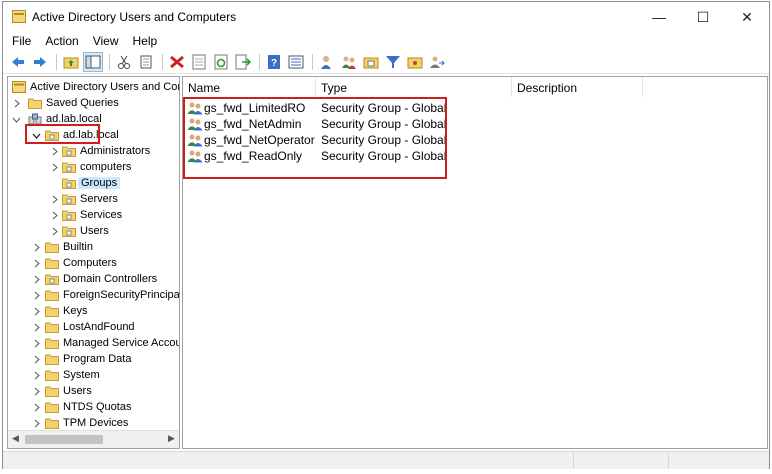  I want to click on tree-item-ou: Users, so click(85, 231).